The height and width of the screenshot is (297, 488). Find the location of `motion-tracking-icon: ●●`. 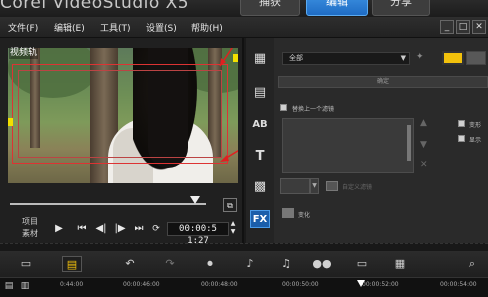

motion-tracking-icon: ●● is located at coordinates (322, 264).